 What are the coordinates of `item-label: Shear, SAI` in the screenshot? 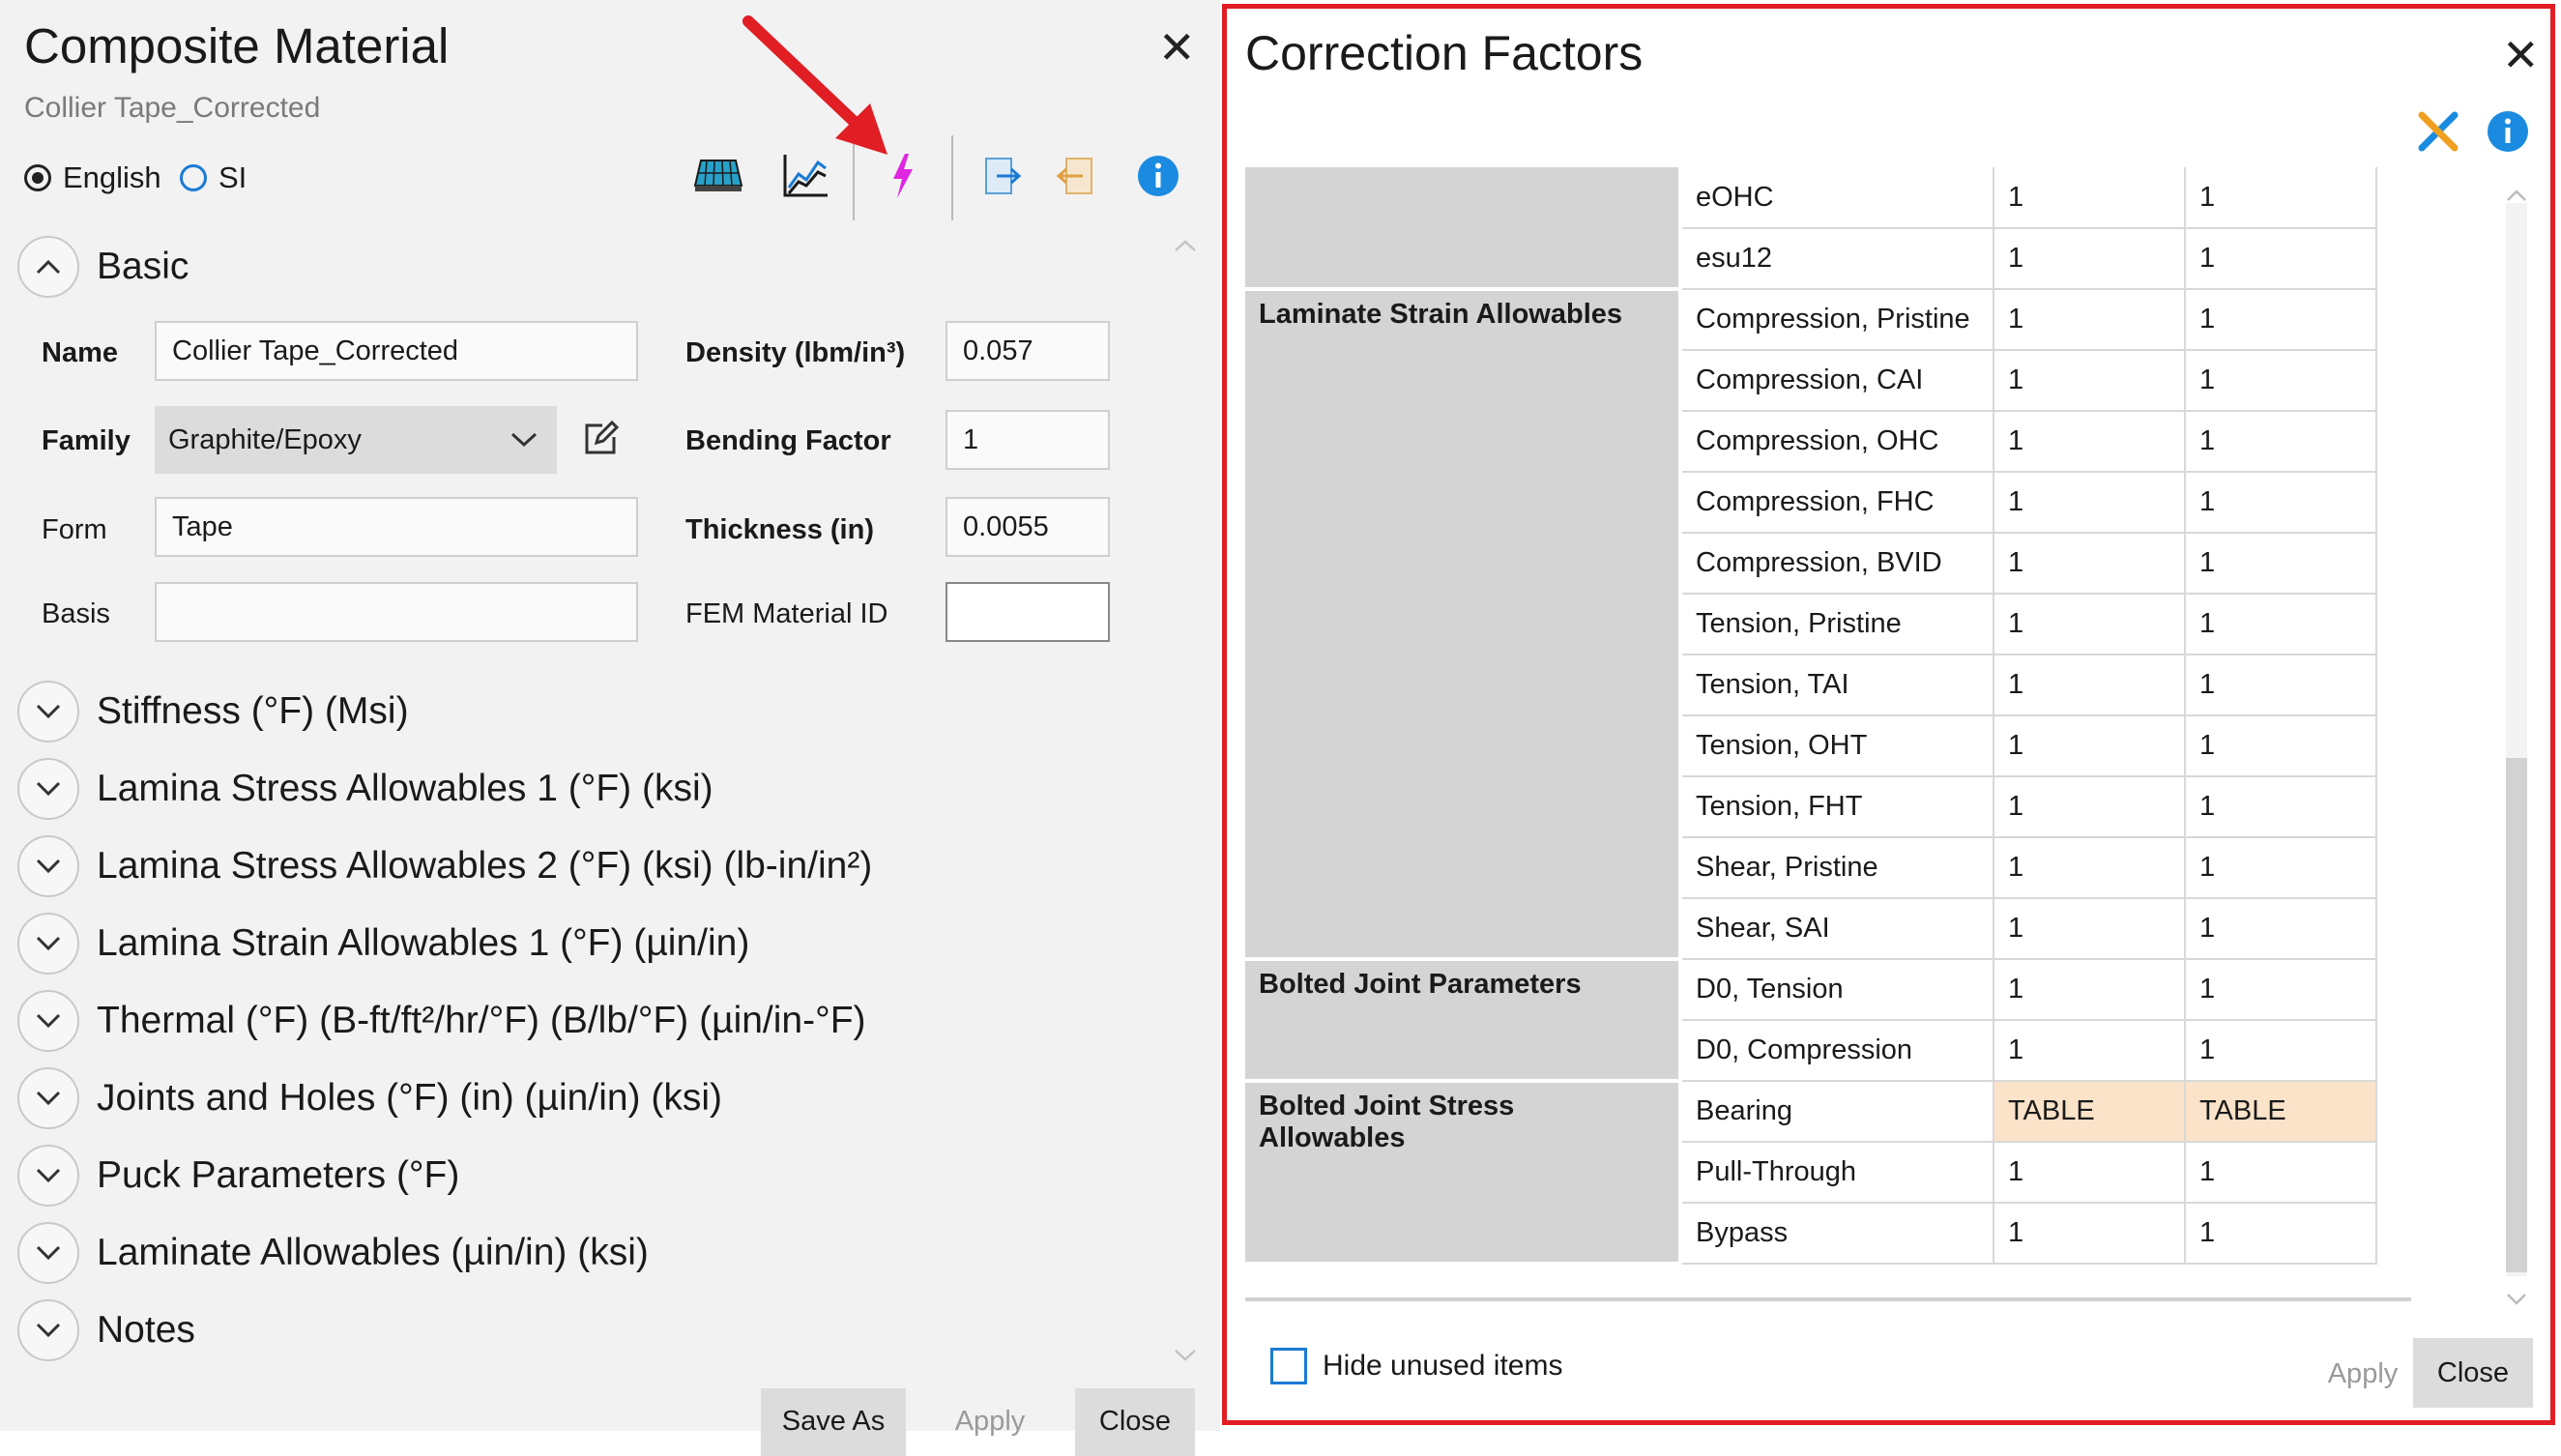 It's located at (1837, 929).